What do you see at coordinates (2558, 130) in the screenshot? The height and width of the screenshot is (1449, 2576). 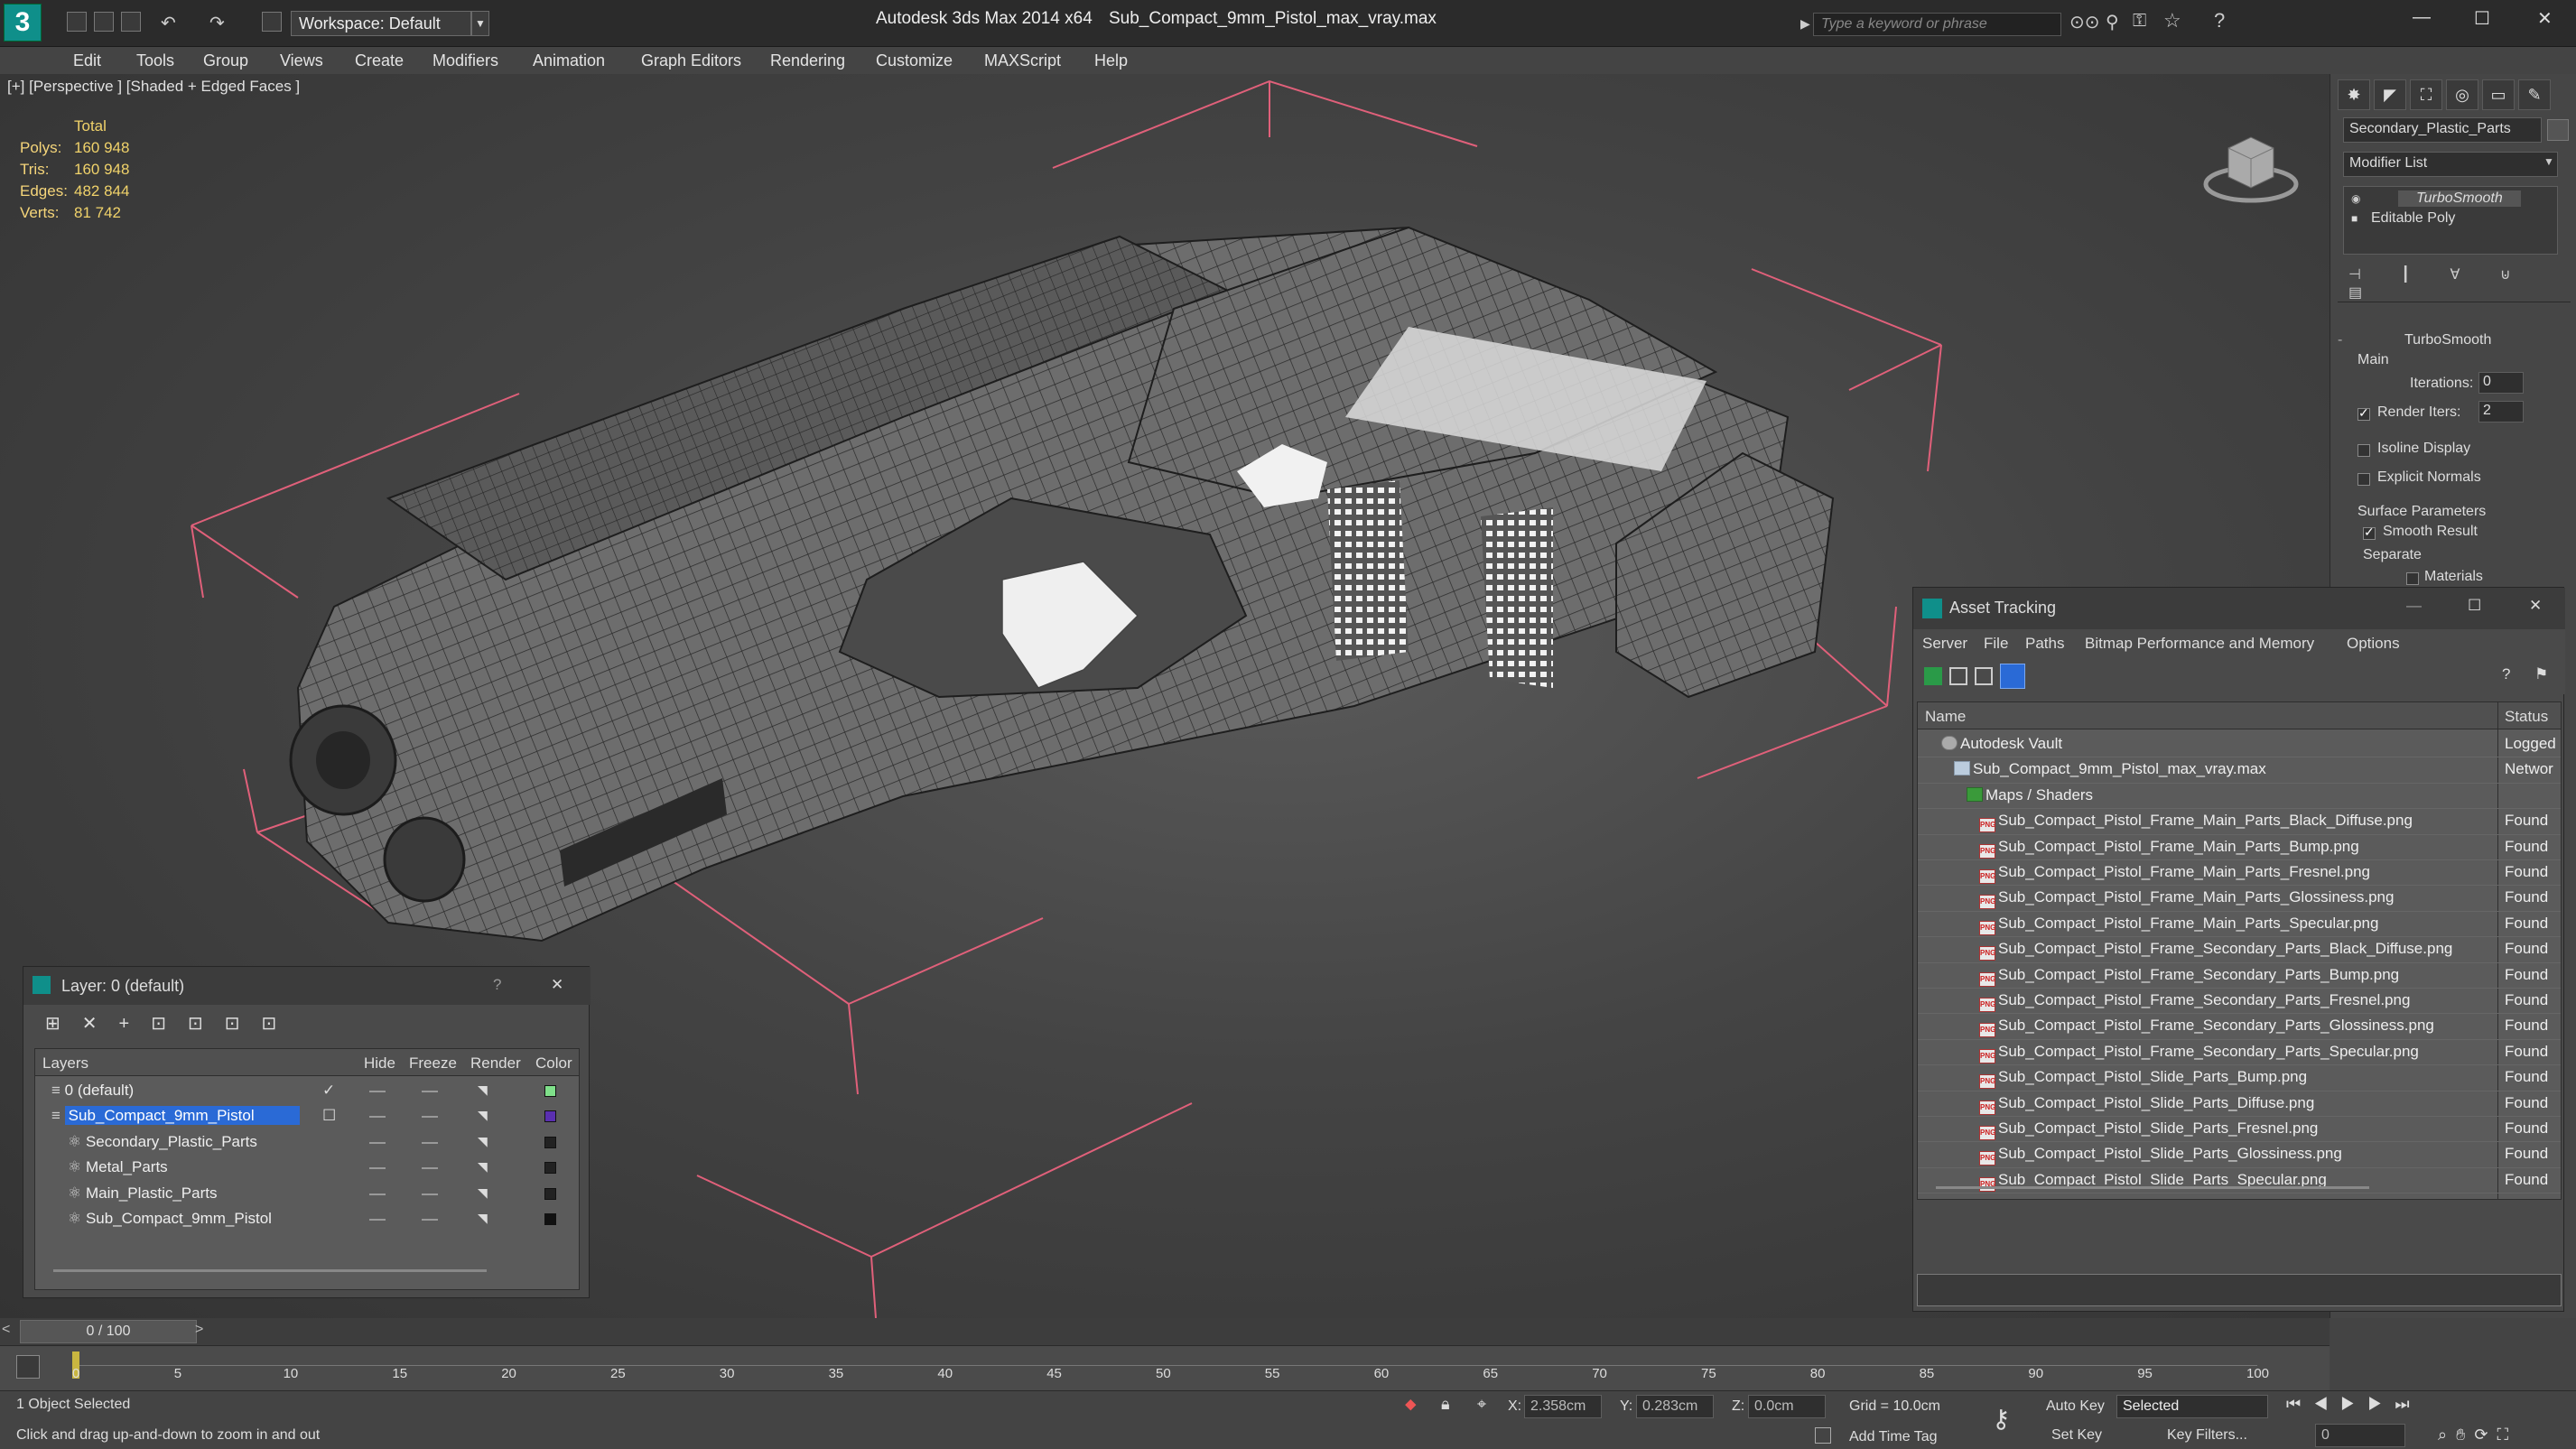 I see `object-color-swatch` at bounding box center [2558, 130].